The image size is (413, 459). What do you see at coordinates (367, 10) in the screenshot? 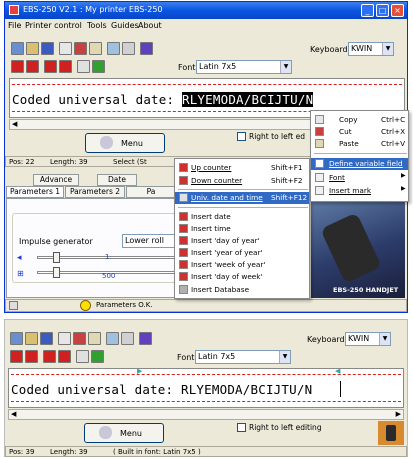
I see `minimize-button: _` at bounding box center [367, 10].